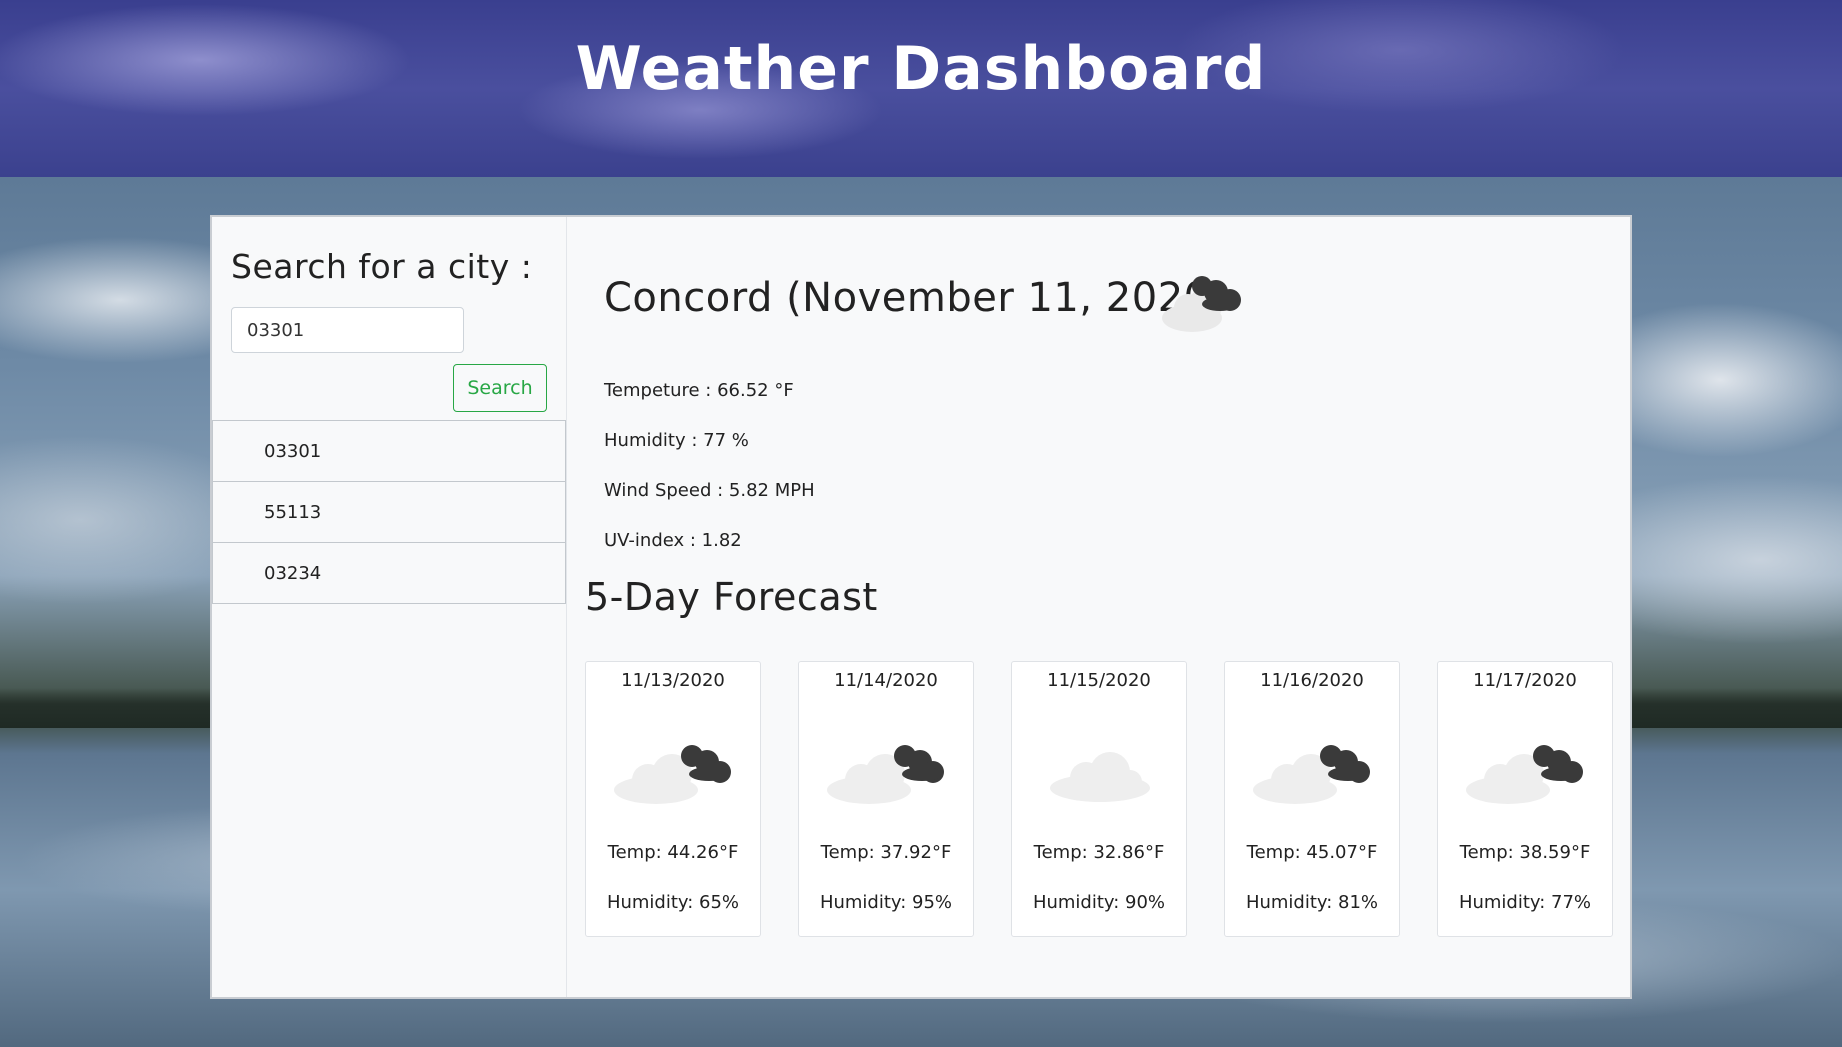  I want to click on history-item: 03301, so click(389, 451).